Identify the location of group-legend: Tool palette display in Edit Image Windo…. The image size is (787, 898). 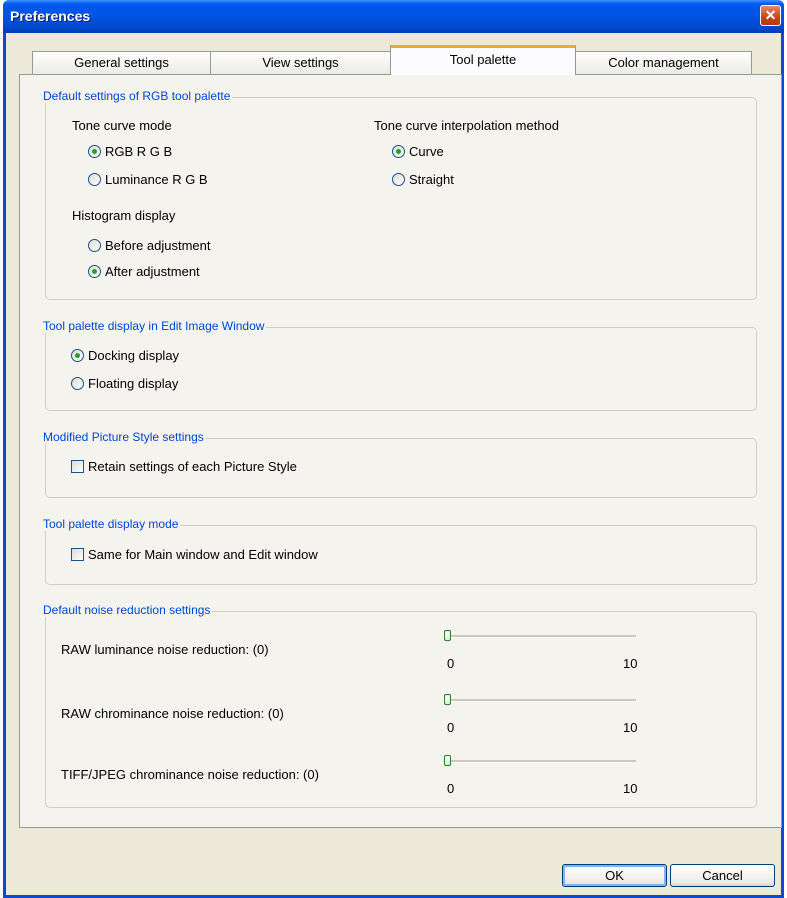
(154, 326).